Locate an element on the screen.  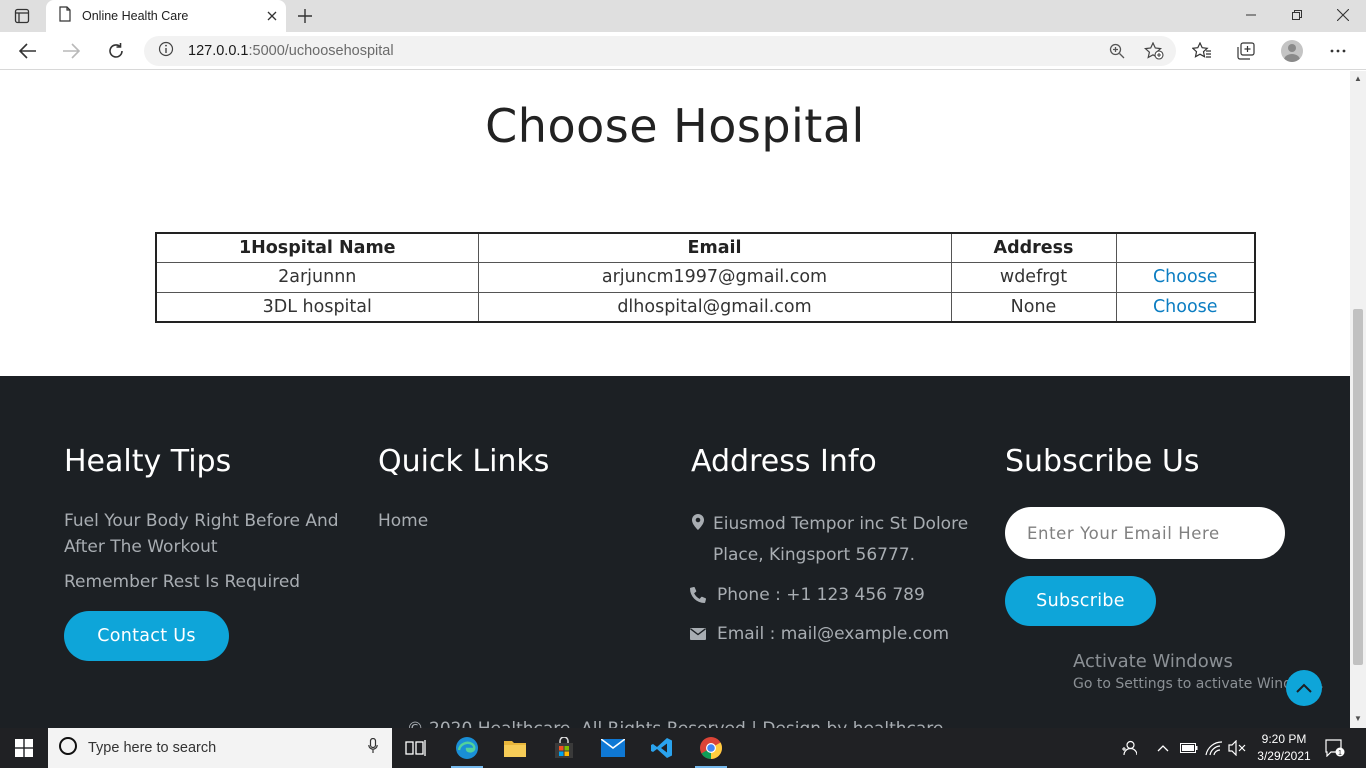
address-toolbar: 127.0.0.1:5000/uchoosehospital is located at coordinates (683, 51).